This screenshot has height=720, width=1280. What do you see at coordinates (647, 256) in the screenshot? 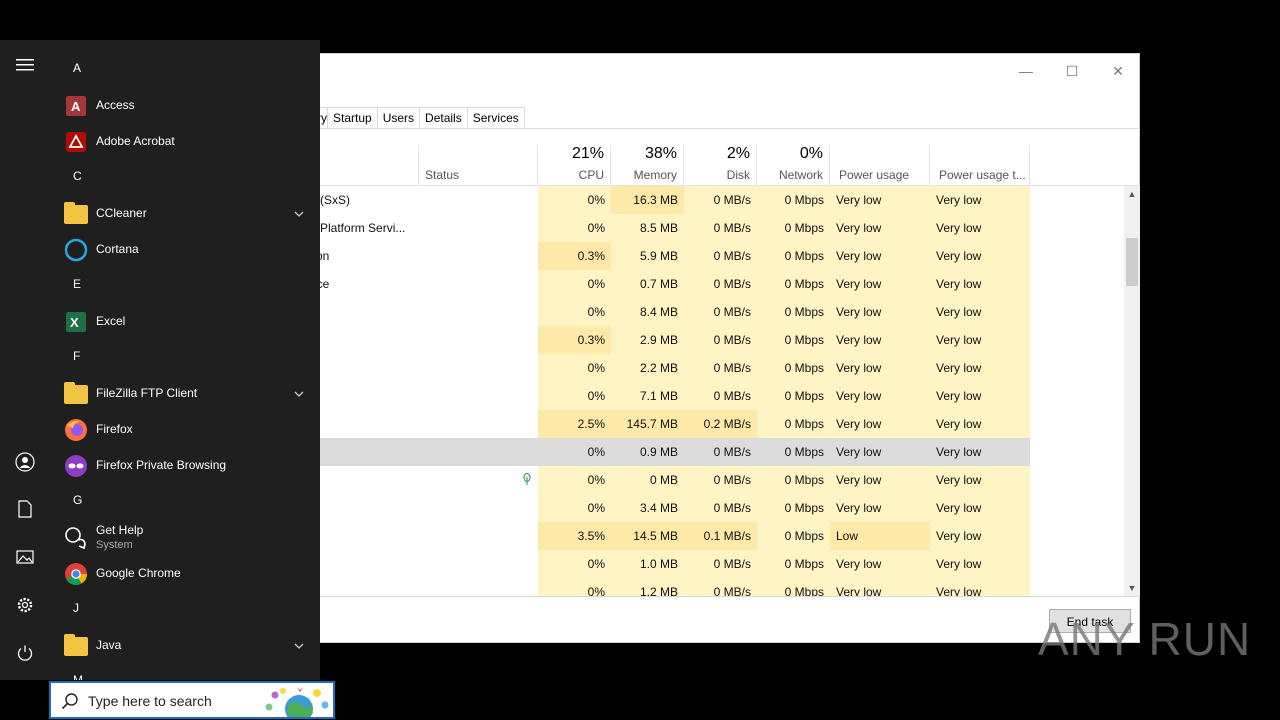
I see `memory-value: 5.9 MB` at bounding box center [647, 256].